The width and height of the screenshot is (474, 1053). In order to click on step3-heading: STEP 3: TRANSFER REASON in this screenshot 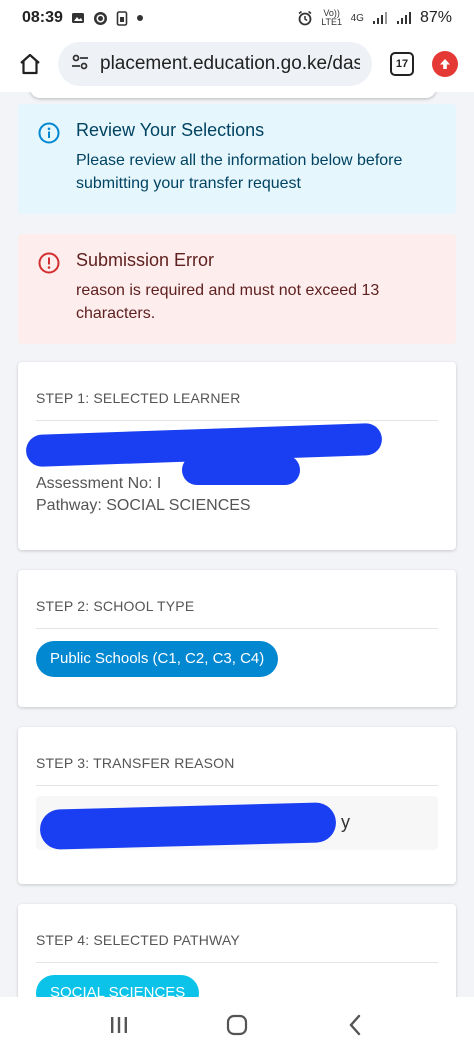, I will do `click(237, 756)`.